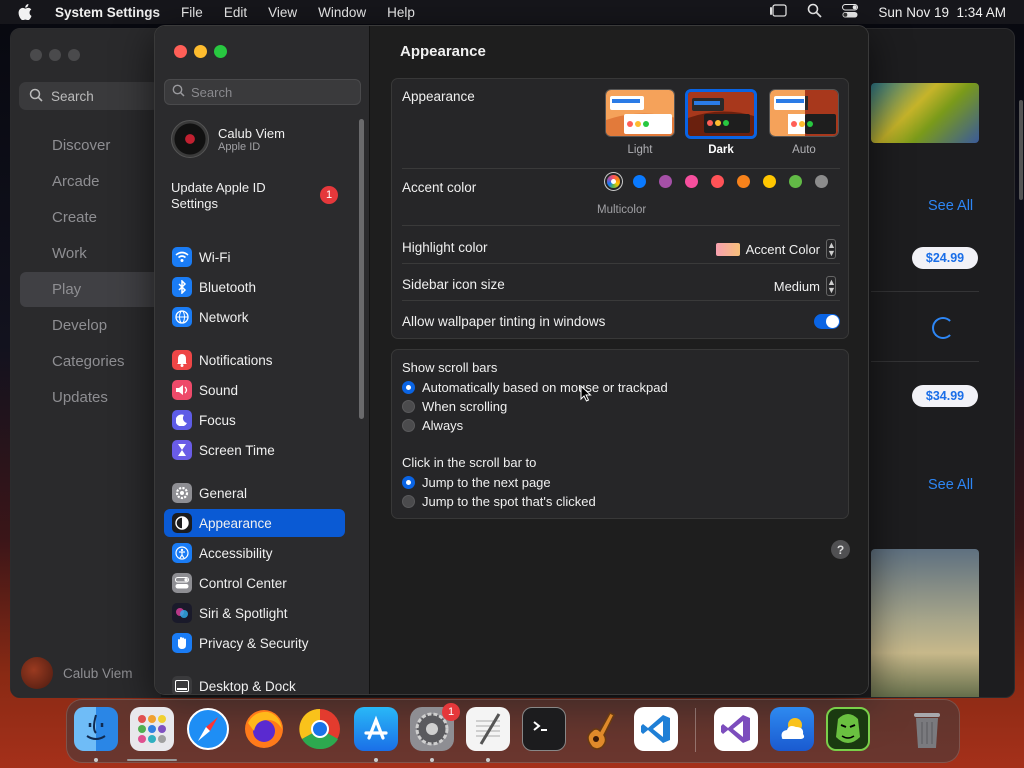 The height and width of the screenshot is (768, 1024). What do you see at coordinates (254, 613) in the screenshot?
I see `sidebar-item-siri-spotlight: Siri & Spotlight` at bounding box center [254, 613].